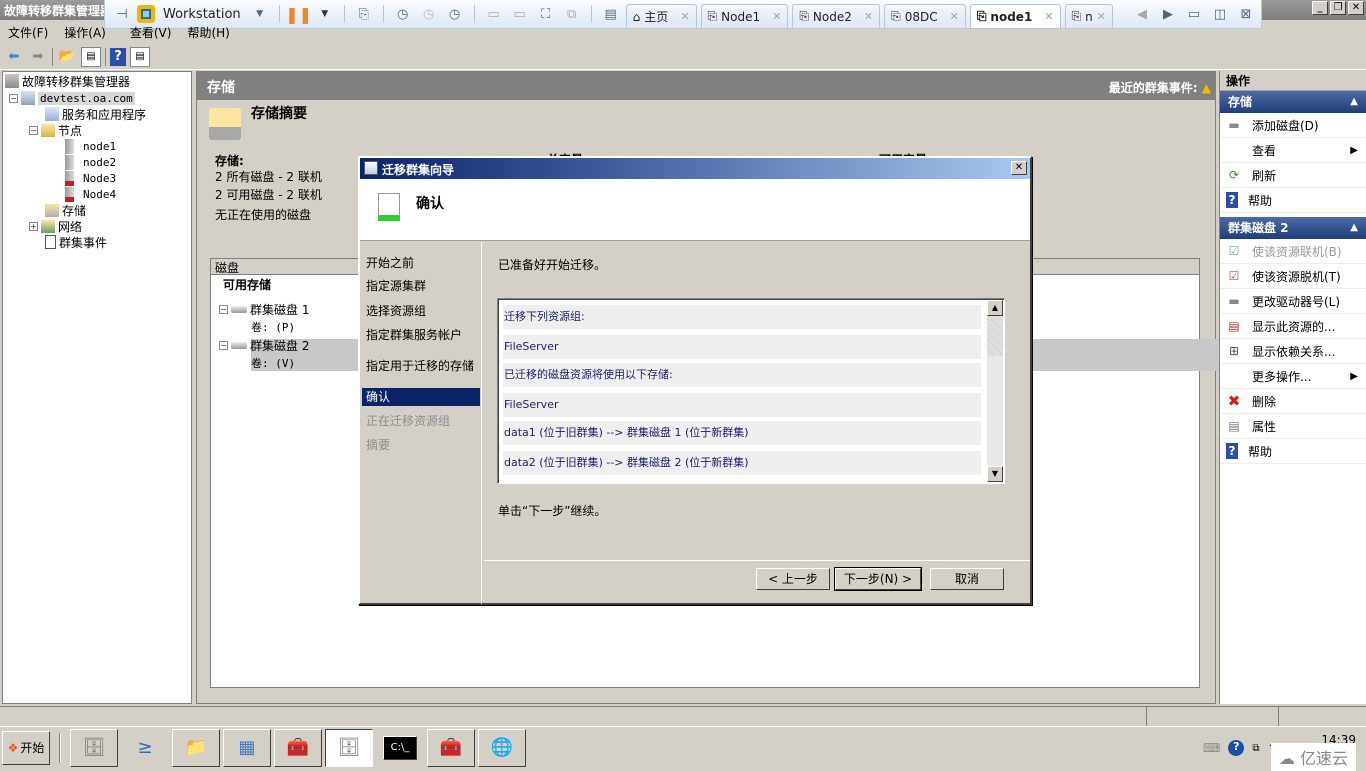  Describe the element at coordinates (1293, 401) in the screenshot. I see `action-delete: ✖ 删除` at that location.